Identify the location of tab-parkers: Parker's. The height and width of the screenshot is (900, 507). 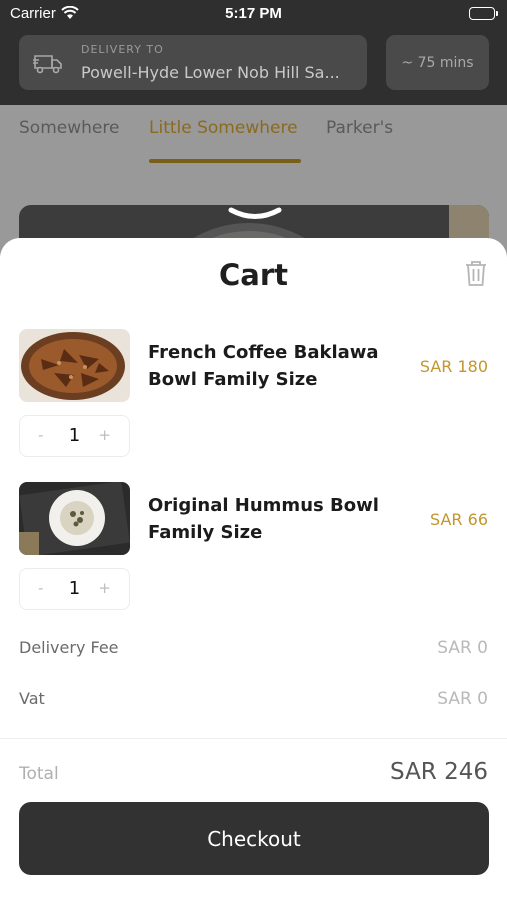
(359, 128).